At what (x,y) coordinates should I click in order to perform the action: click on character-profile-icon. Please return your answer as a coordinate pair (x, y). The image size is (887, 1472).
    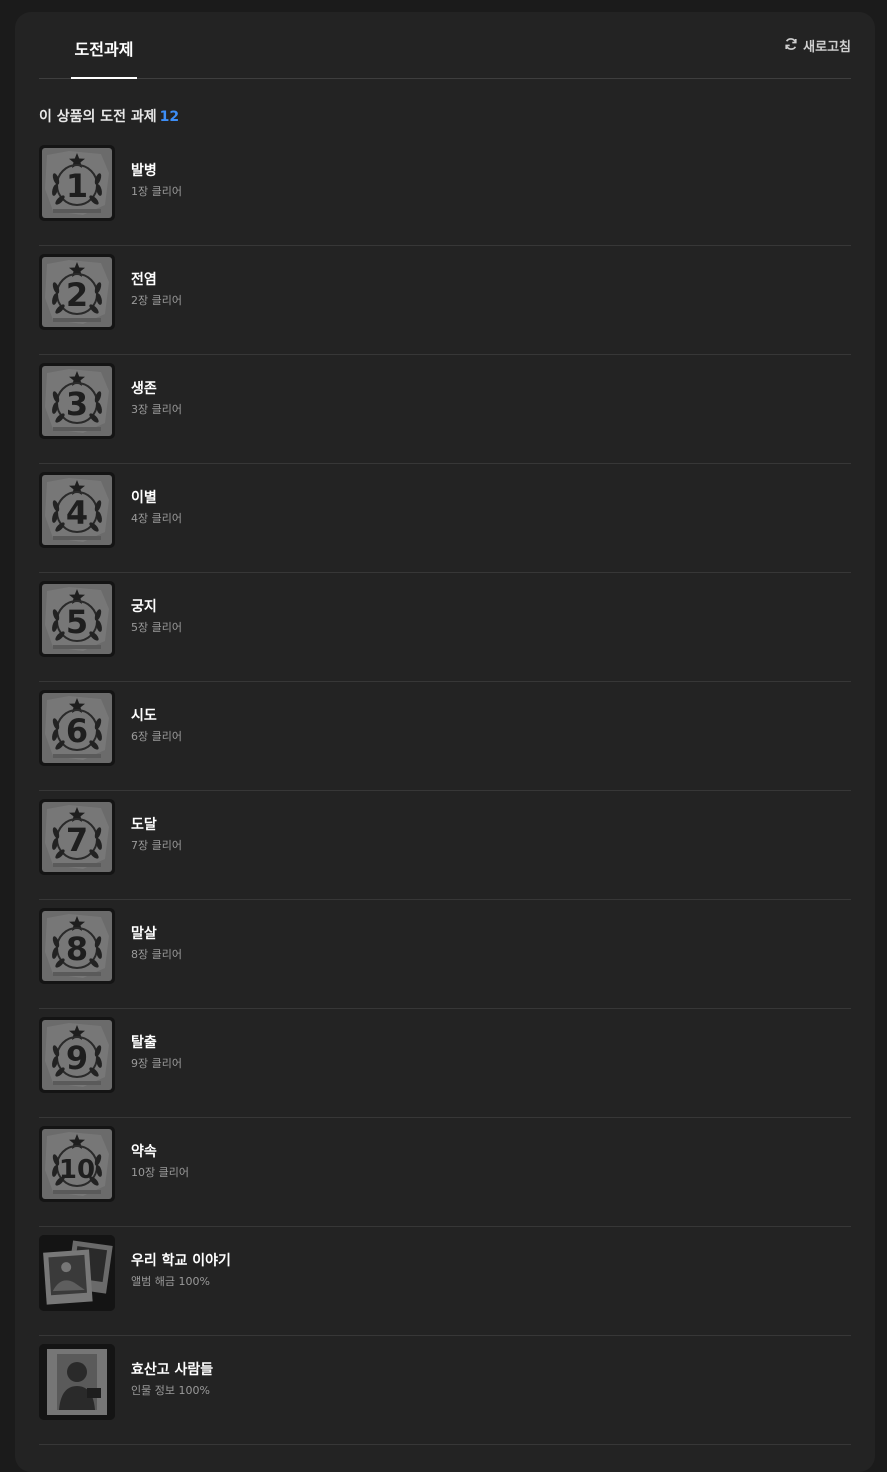
    Looking at the image, I should click on (77, 1382).